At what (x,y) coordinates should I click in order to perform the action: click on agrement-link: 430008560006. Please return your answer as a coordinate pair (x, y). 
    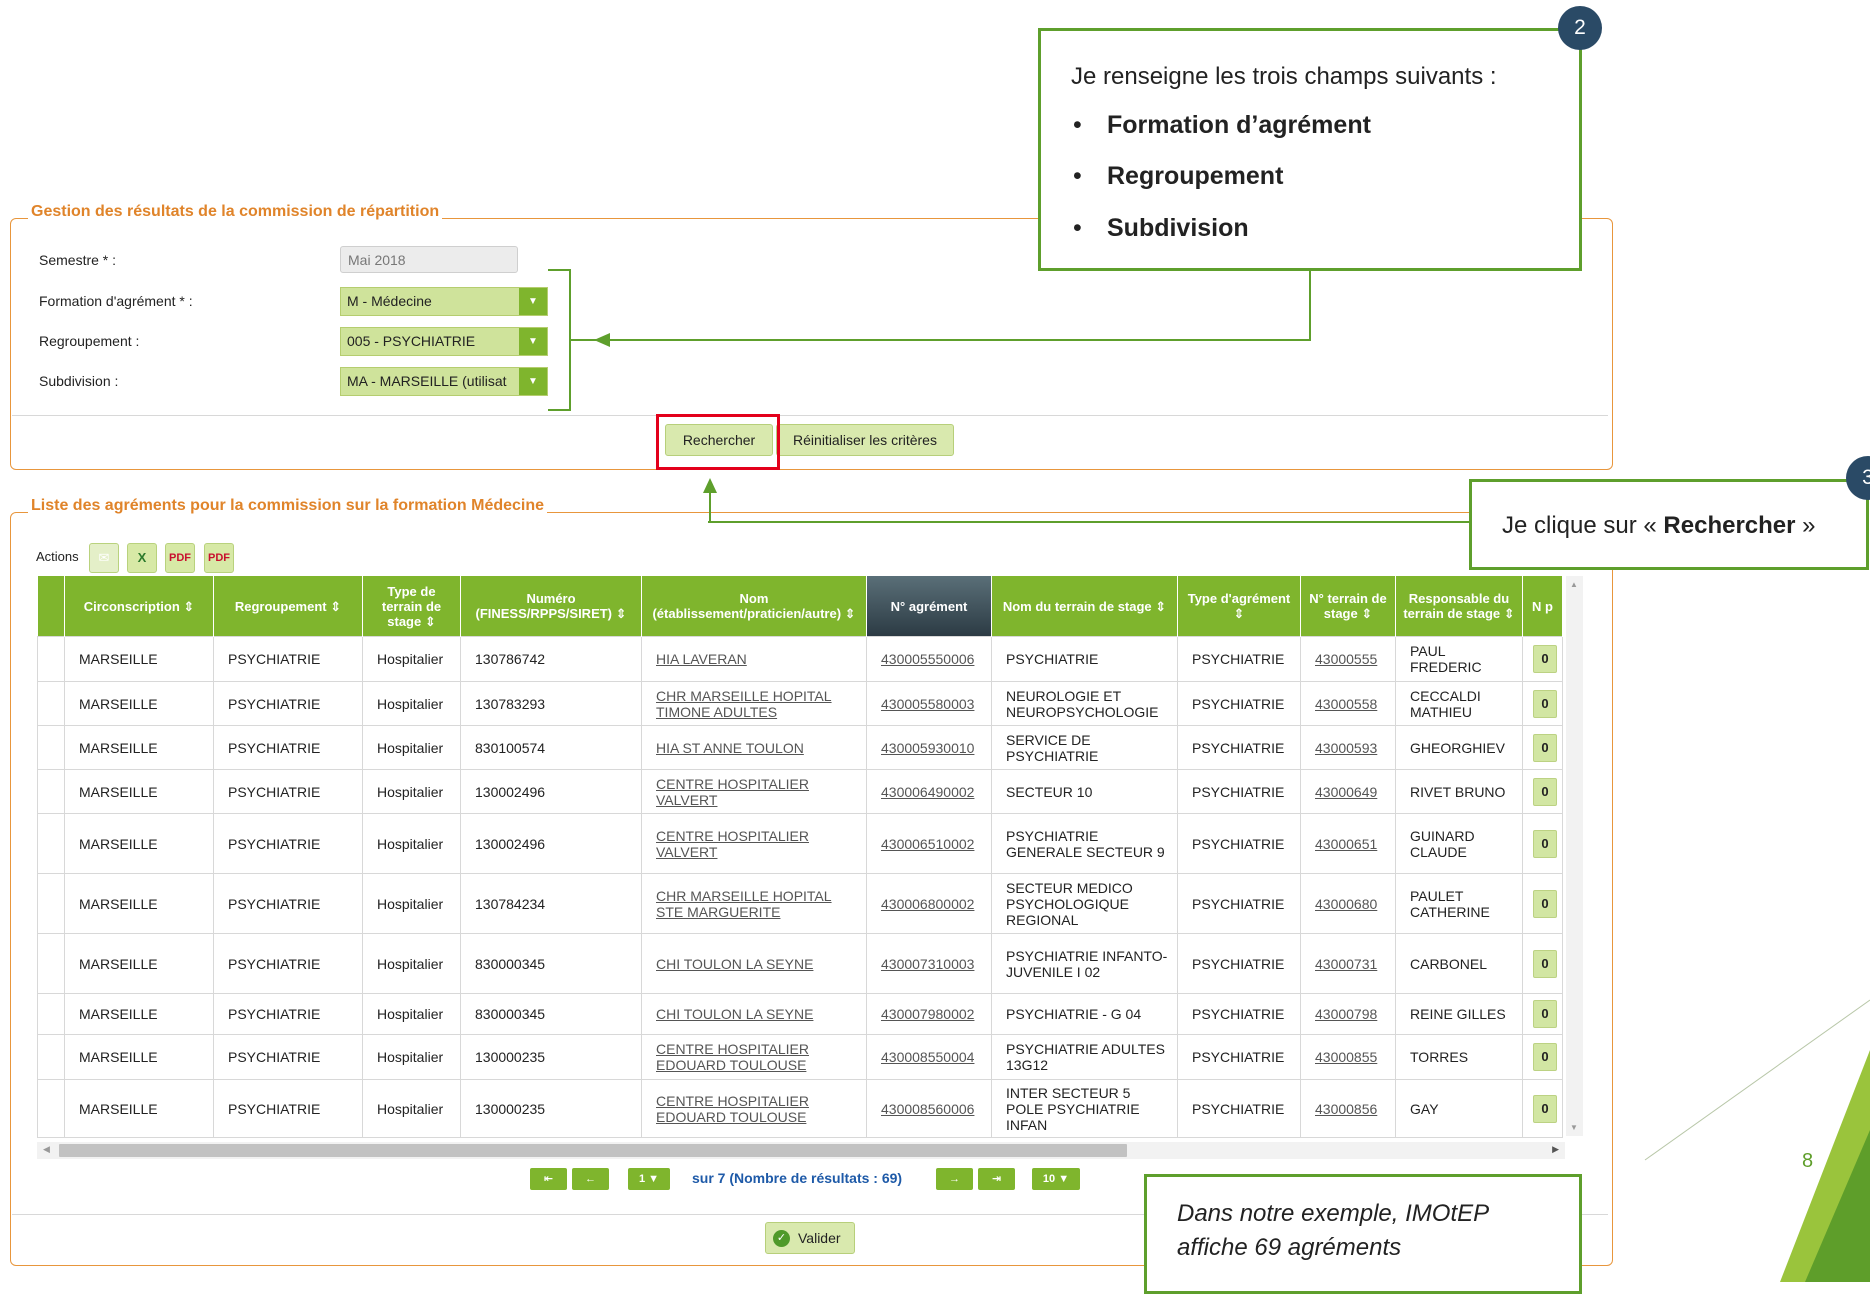
    Looking at the image, I should click on (927, 1109).